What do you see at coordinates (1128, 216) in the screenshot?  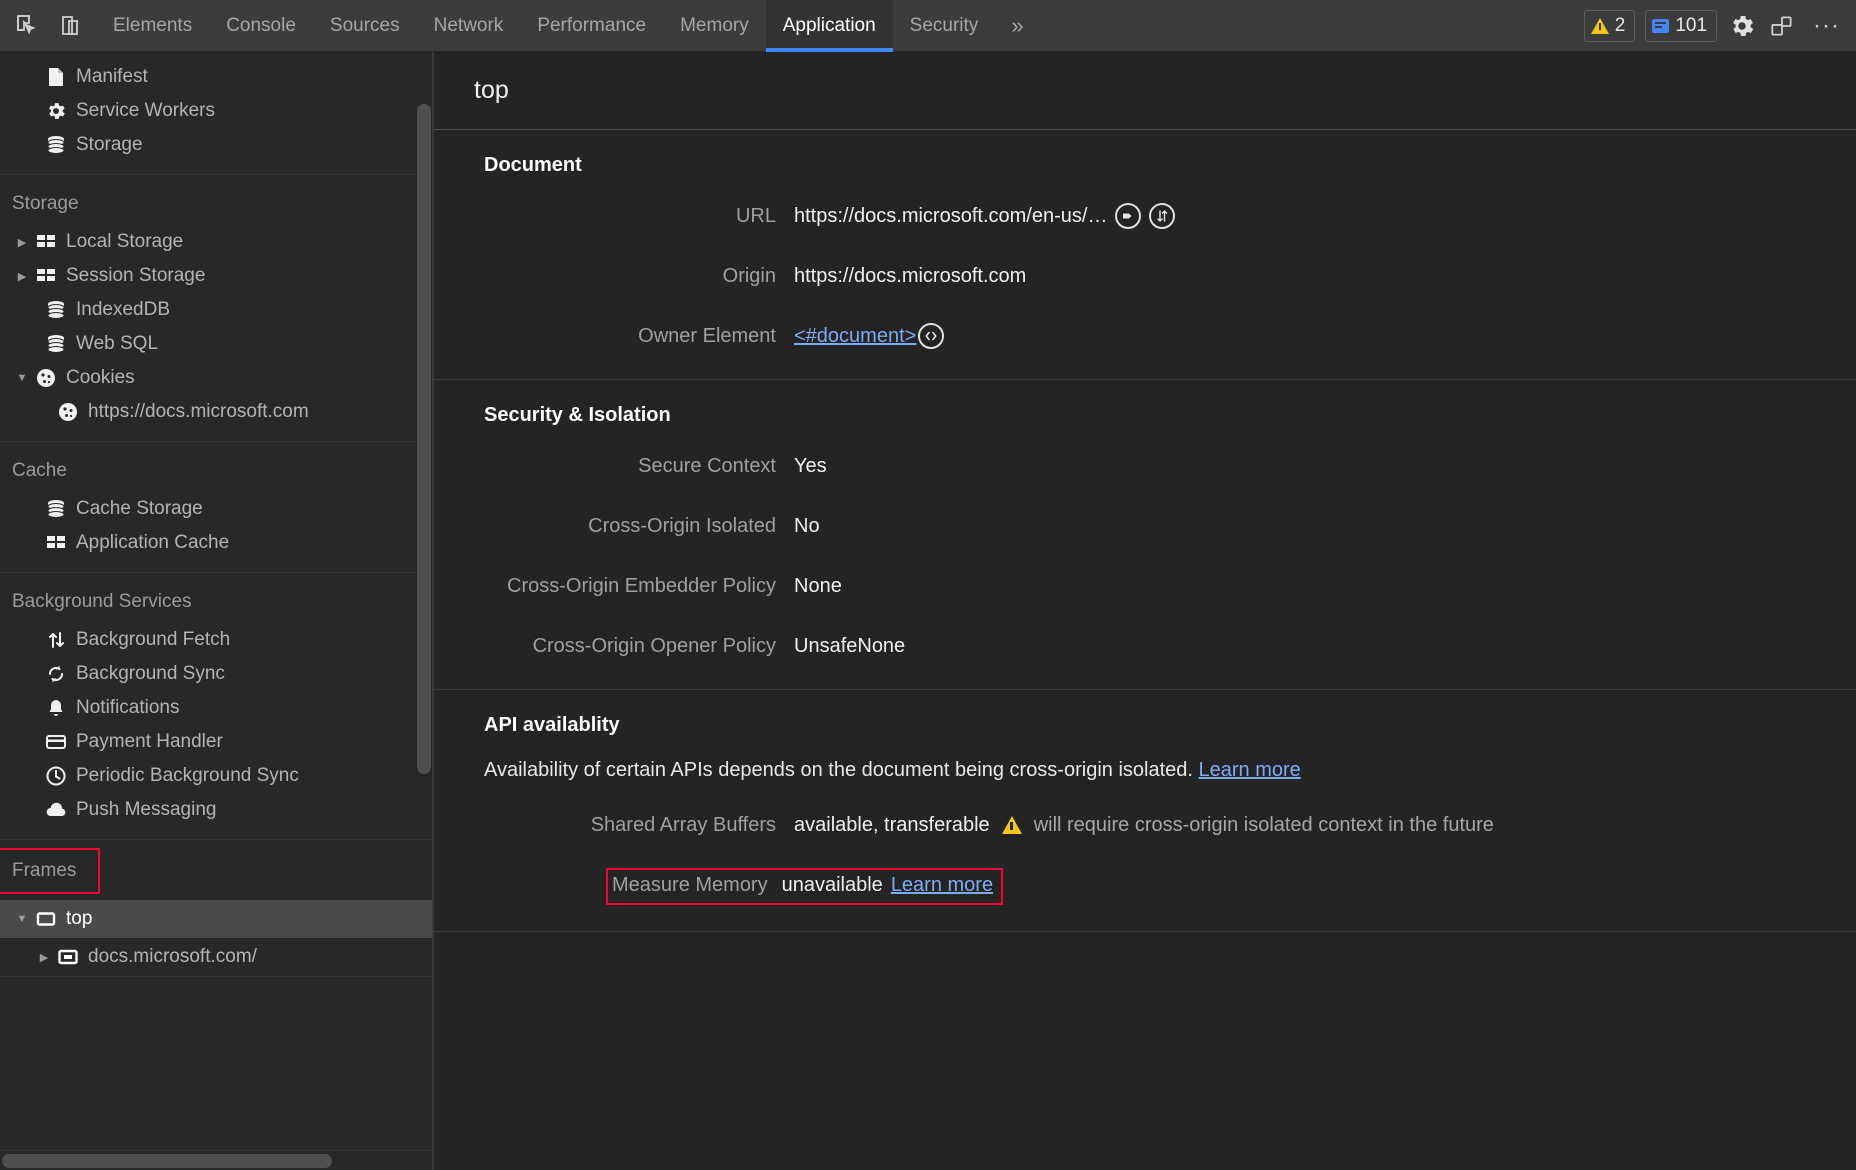 I see `open-in-sources-icon` at bounding box center [1128, 216].